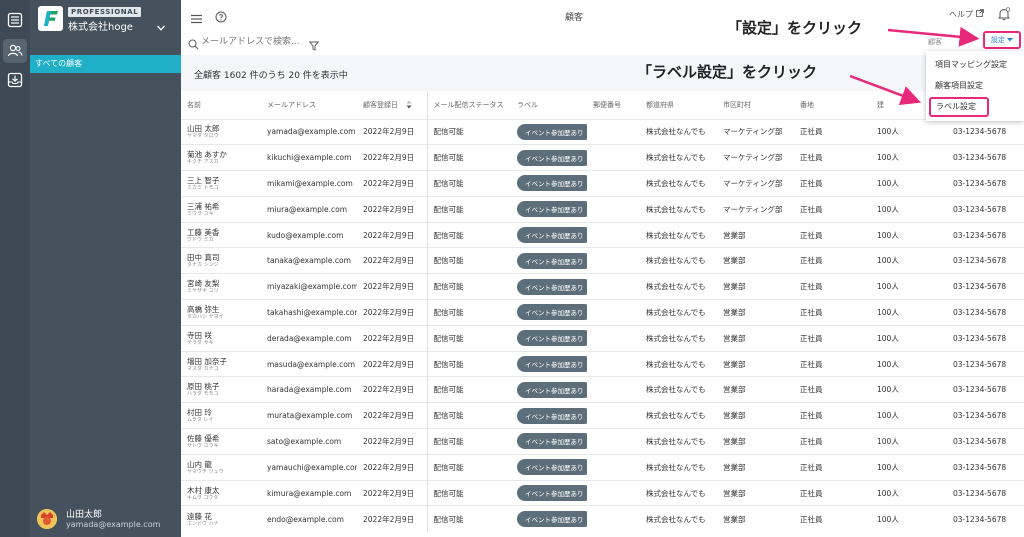 Image resolution: width=1024 pixels, height=537 pixels. I want to click on customer-name-kana: ヤマウチ リュウ, so click(205, 471).